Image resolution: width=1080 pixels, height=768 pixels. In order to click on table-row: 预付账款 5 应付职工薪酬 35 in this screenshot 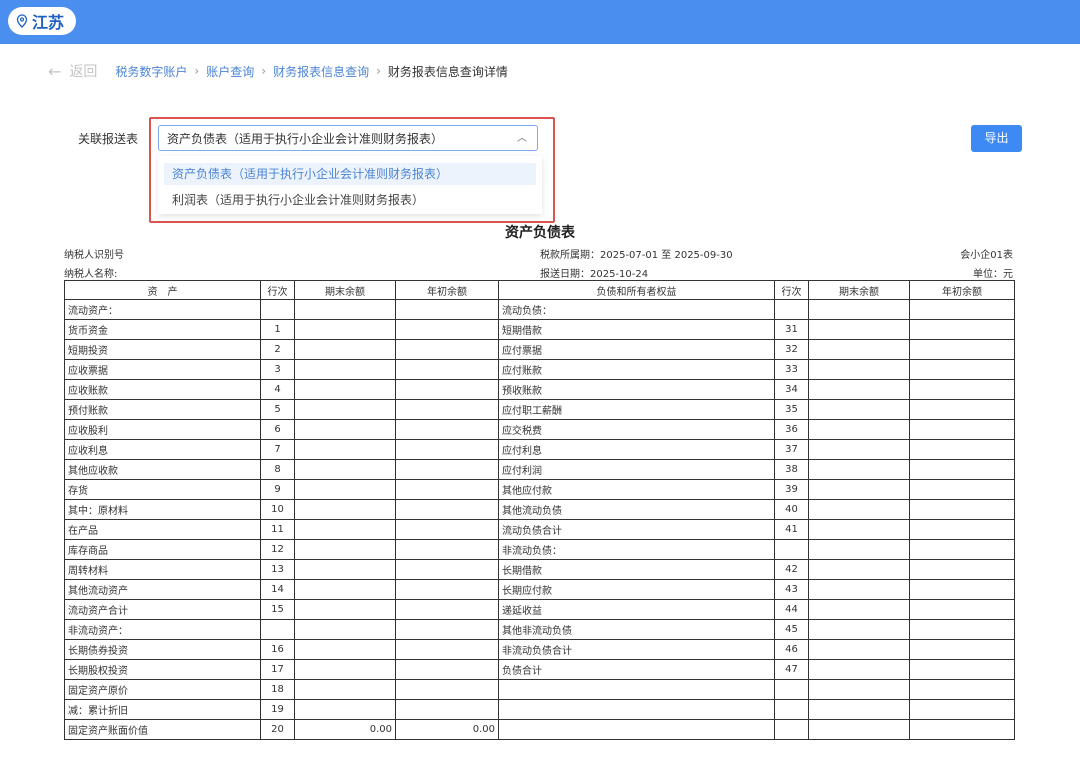, I will do `click(539, 409)`.